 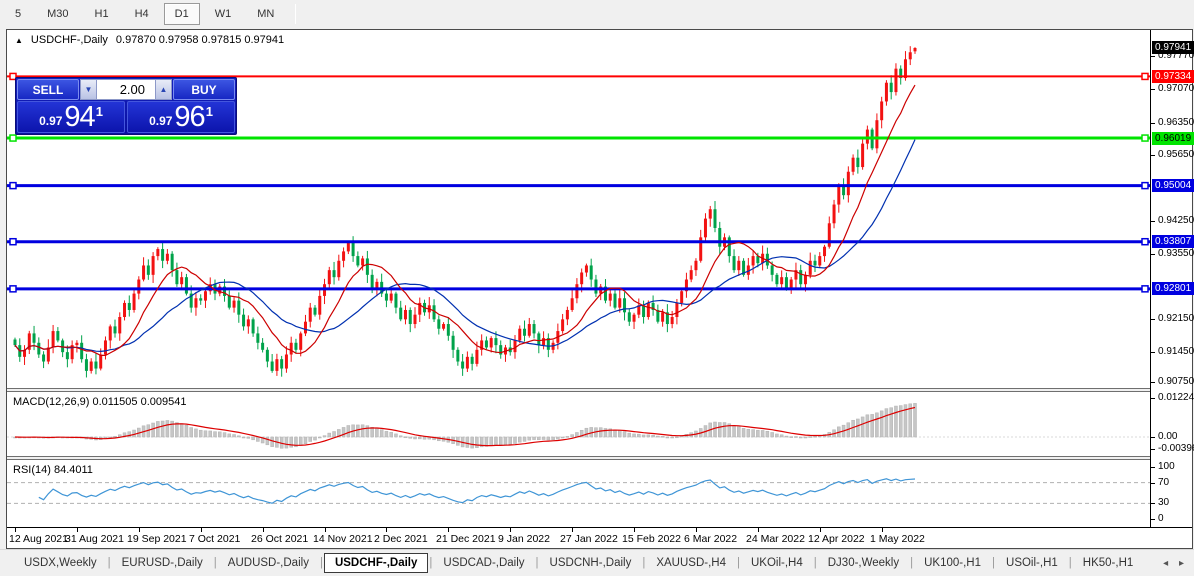 What do you see at coordinates (280, 539) in the screenshot?
I see `date-label: 26 Oct 2021` at bounding box center [280, 539].